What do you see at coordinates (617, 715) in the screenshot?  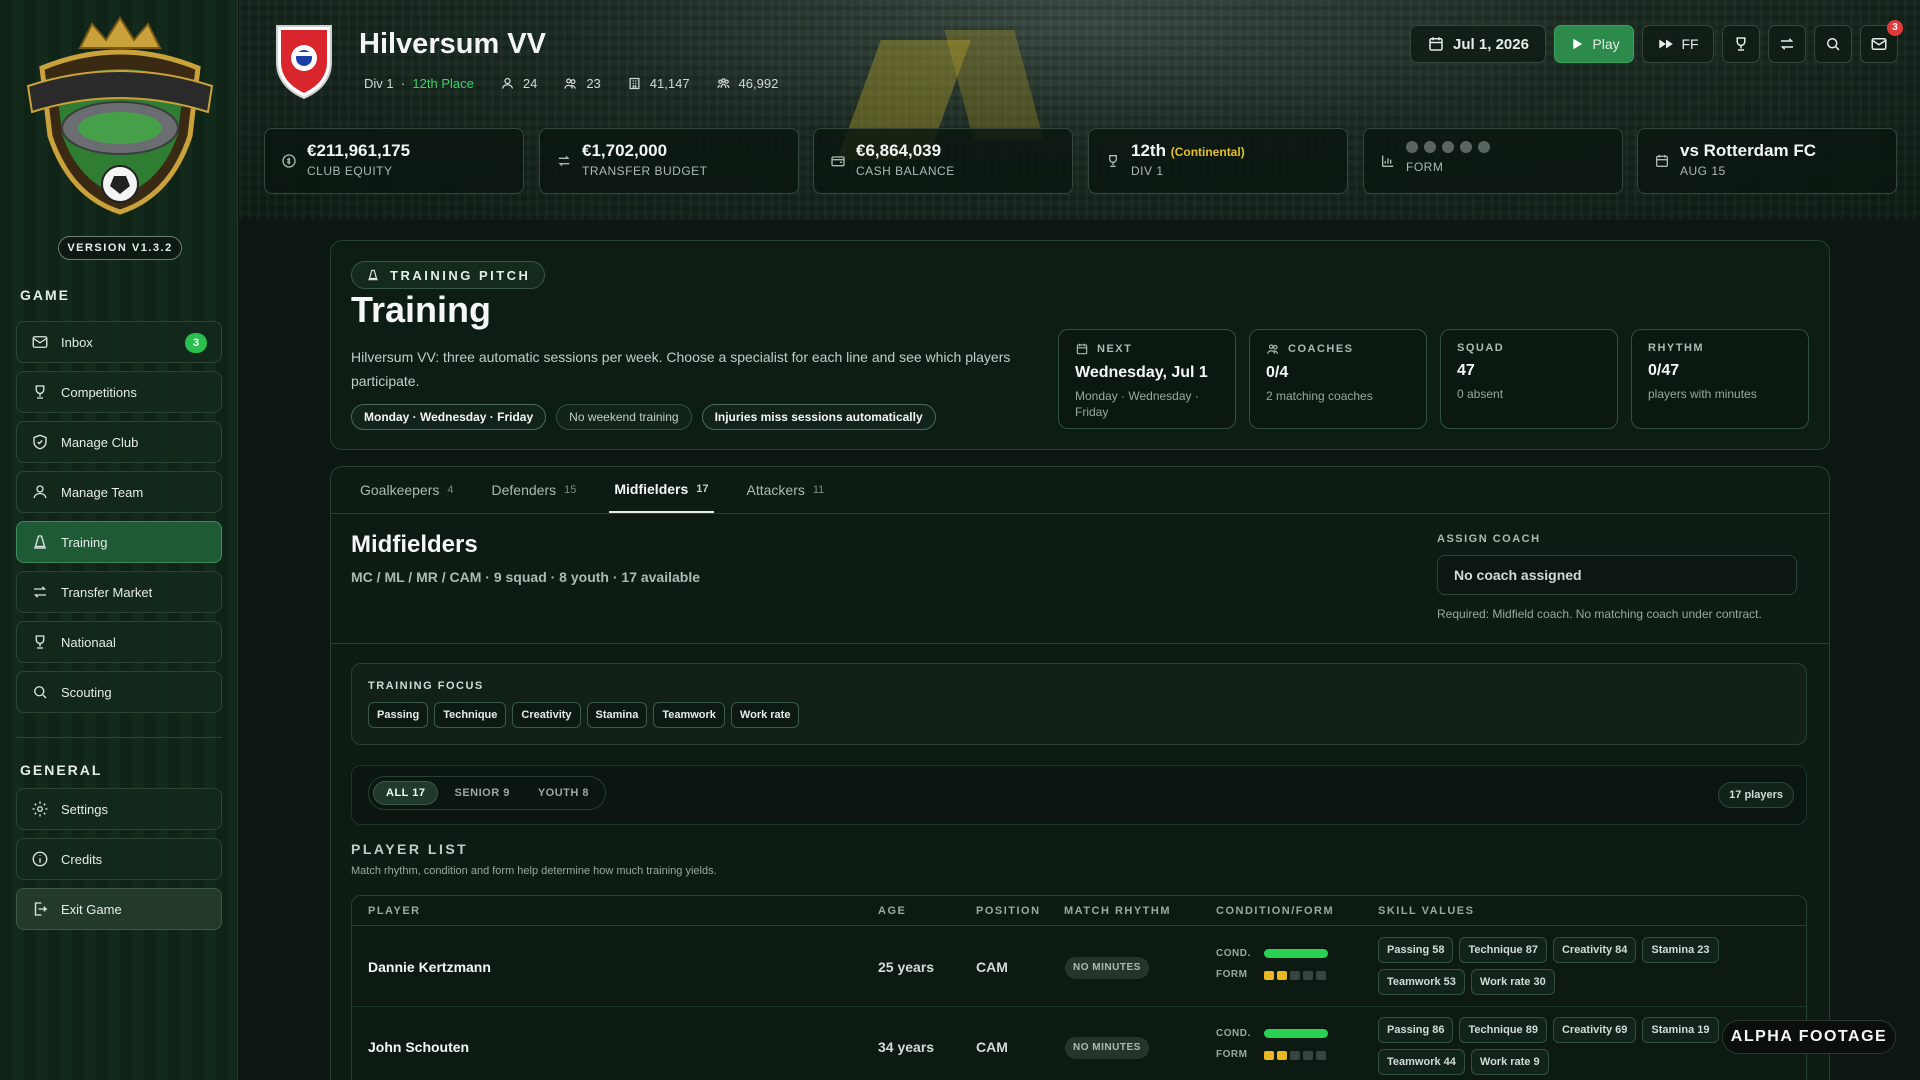 I see `focus-chip-stamina: Stamina` at bounding box center [617, 715].